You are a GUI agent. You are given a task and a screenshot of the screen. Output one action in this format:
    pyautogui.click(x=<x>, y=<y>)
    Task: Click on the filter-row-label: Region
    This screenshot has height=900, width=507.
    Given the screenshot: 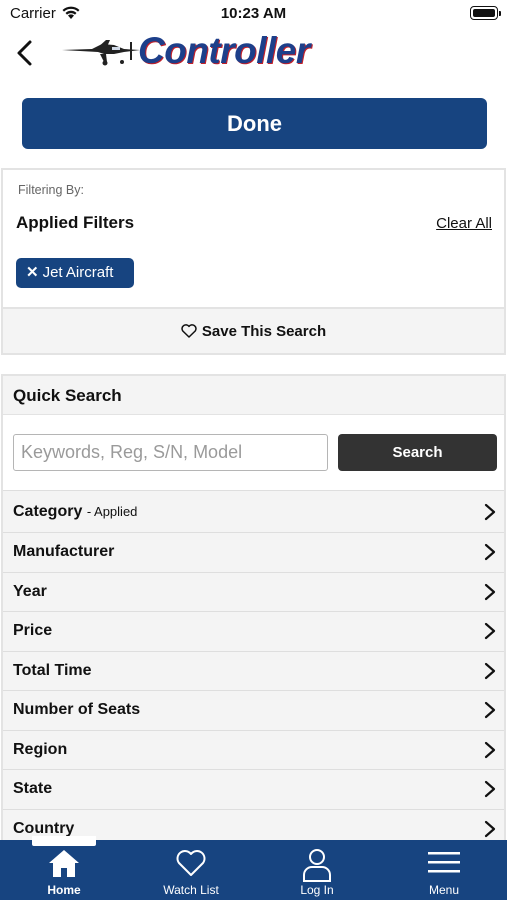 What is the action you would take?
    pyautogui.click(x=40, y=749)
    